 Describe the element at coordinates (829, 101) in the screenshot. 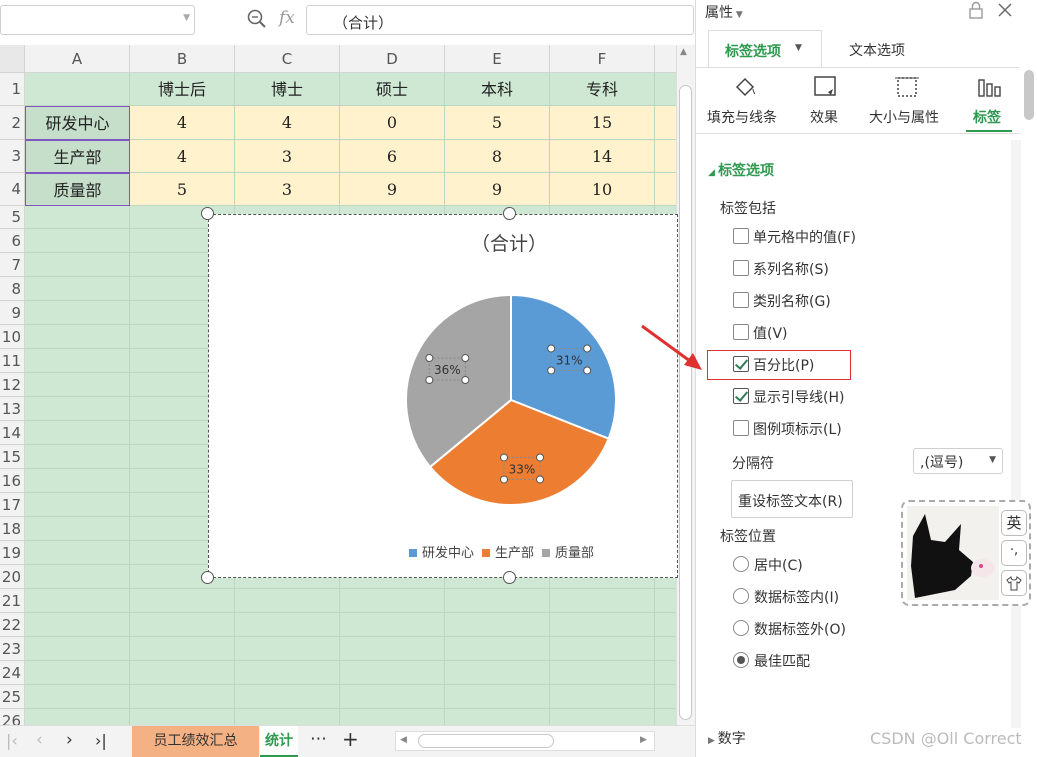

I see `tab-effects: 效果` at that location.